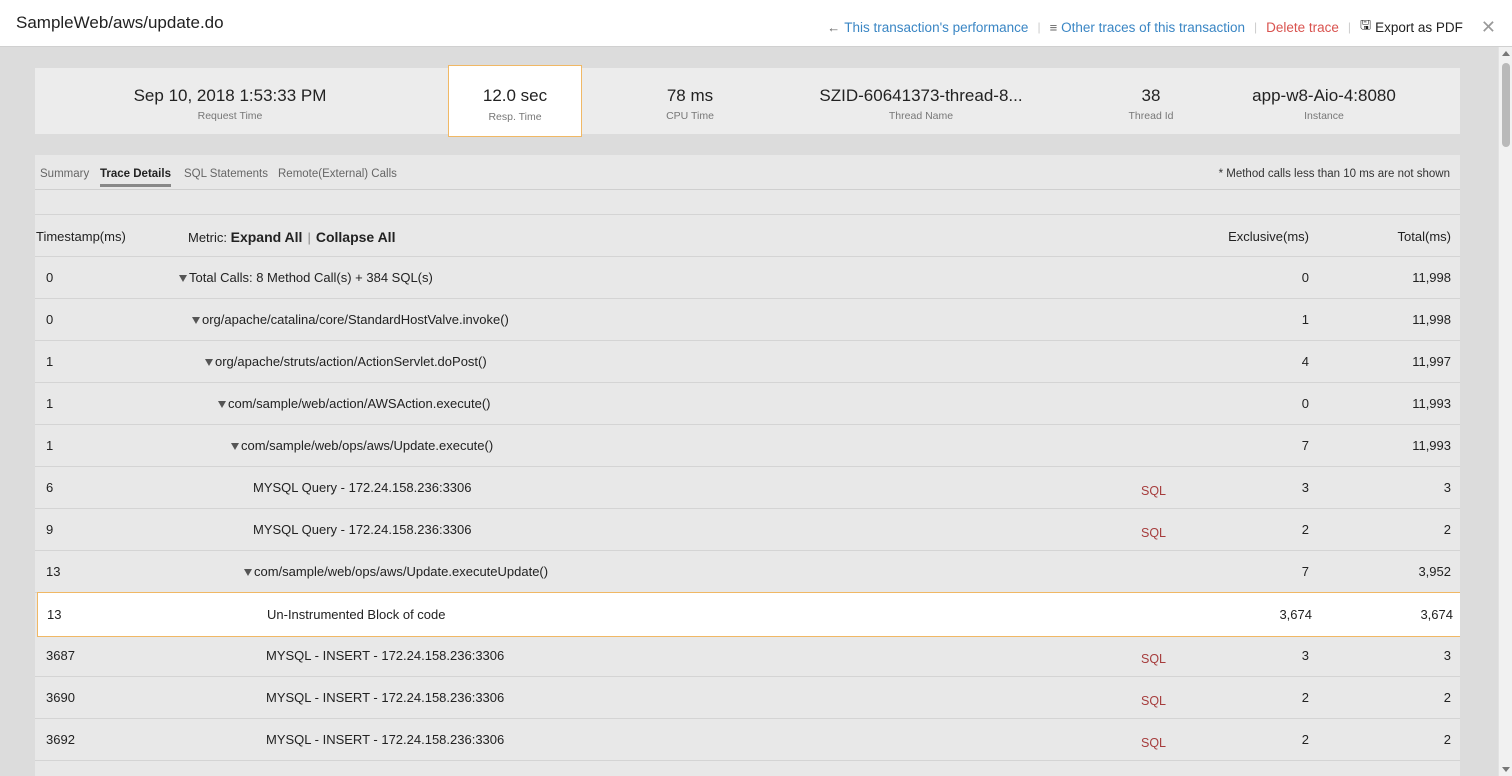 The image size is (1512, 776). I want to click on tab-trace-details: Trace Details, so click(135, 177).